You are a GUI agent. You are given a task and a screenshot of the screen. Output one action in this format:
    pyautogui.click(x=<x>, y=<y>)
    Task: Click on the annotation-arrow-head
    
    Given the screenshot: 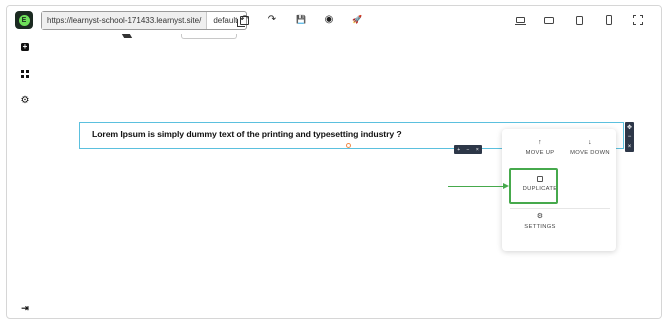 What is the action you would take?
    pyautogui.click(x=506, y=186)
    